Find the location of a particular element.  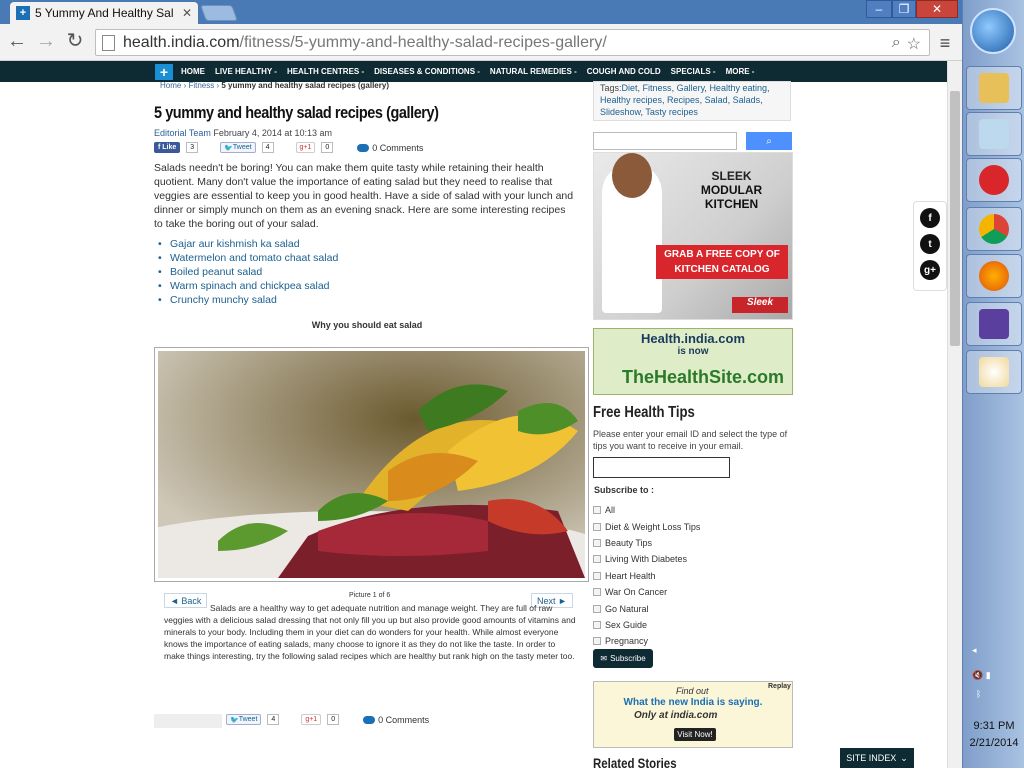

google-plus-icon: g+ is located at coordinates (930, 270).